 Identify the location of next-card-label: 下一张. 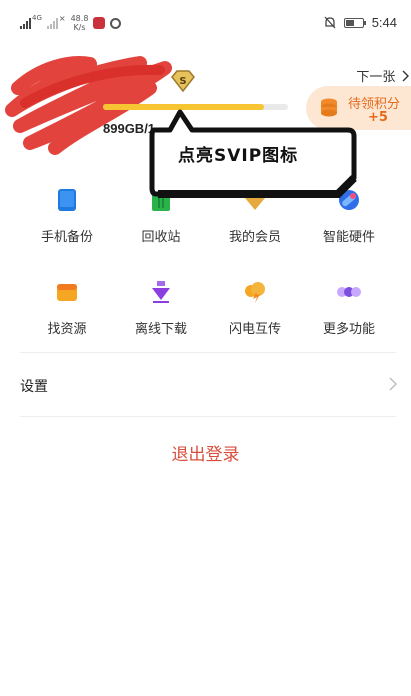
(376, 76).